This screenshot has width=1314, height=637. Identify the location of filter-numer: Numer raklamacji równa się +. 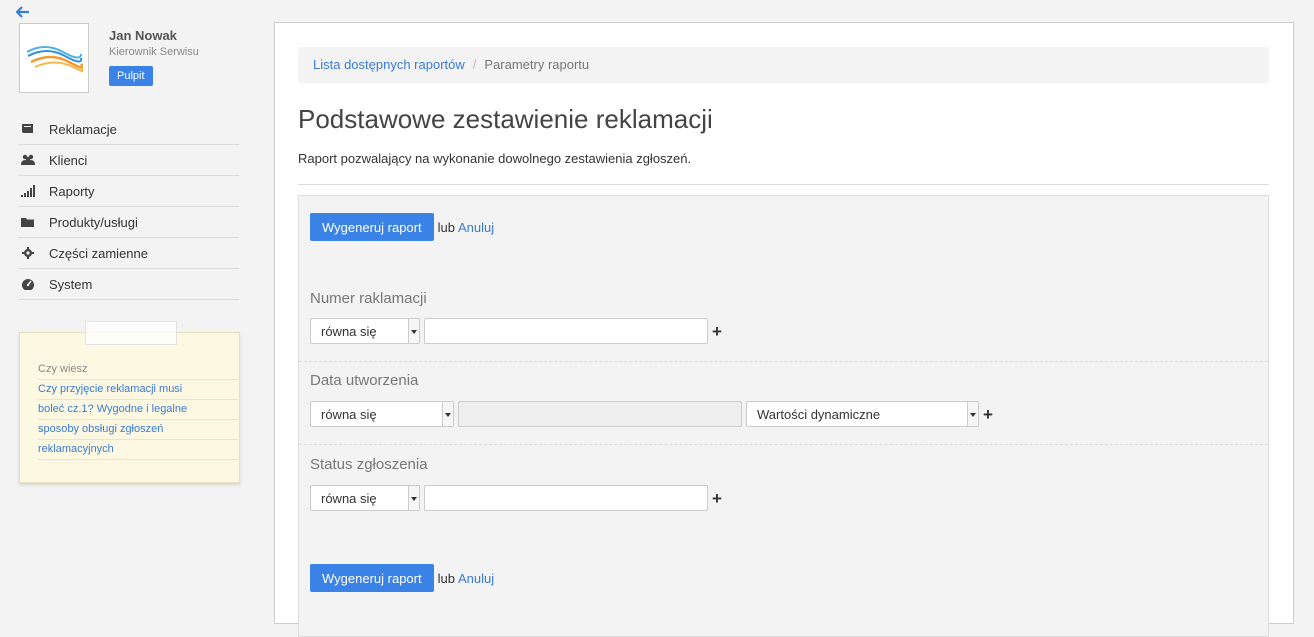
(783, 319).